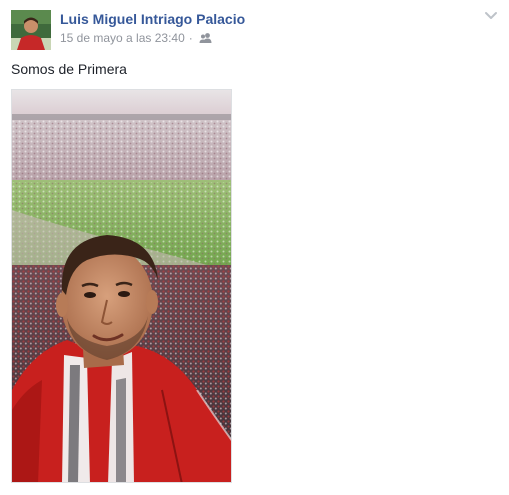 This screenshot has width=509, height=495. Describe the element at coordinates (491, 16) in the screenshot. I see `chevron-down-icon` at that location.